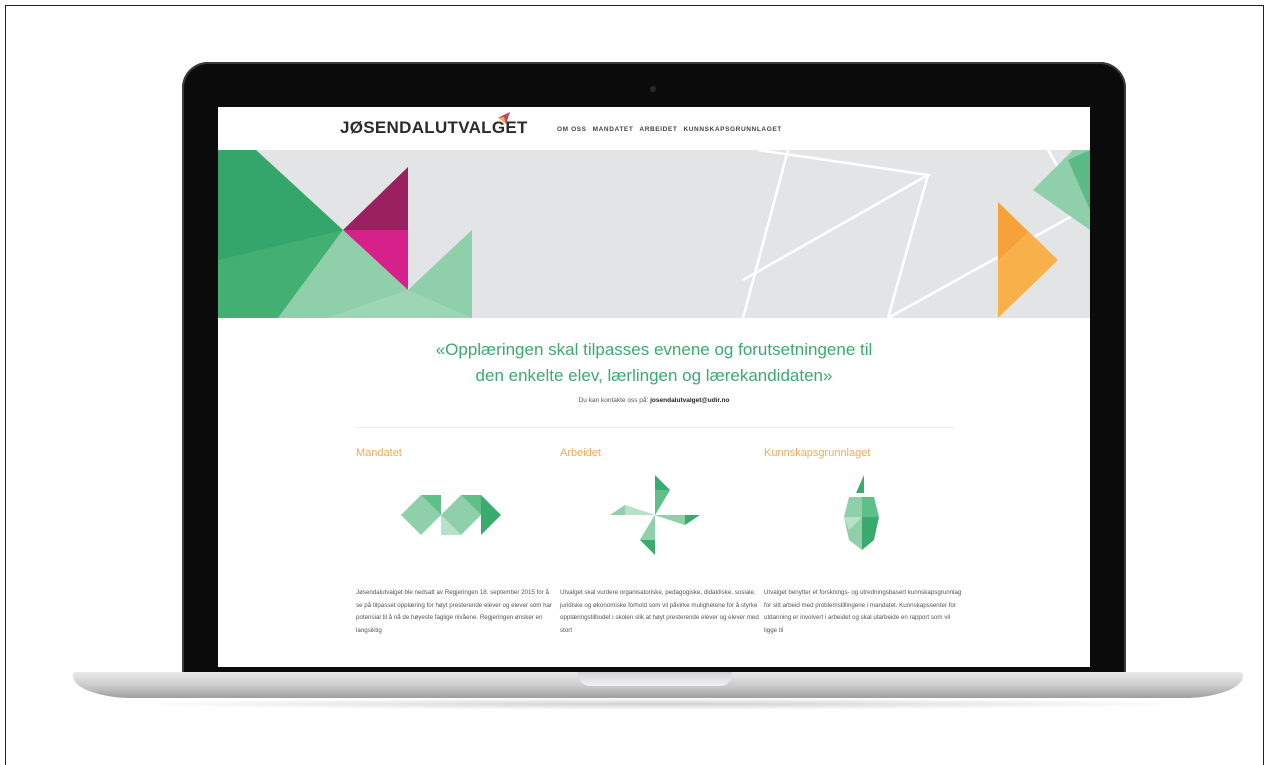  What do you see at coordinates (913, 234) in the screenshot?
I see `hero-white-lines` at bounding box center [913, 234].